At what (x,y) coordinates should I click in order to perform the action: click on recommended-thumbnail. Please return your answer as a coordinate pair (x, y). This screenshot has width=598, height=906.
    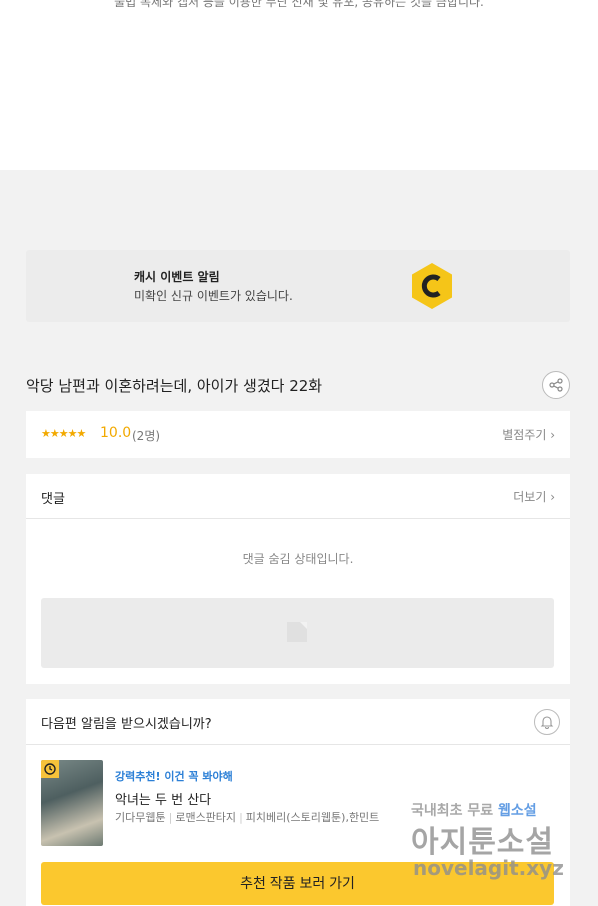
    Looking at the image, I should click on (72, 803).